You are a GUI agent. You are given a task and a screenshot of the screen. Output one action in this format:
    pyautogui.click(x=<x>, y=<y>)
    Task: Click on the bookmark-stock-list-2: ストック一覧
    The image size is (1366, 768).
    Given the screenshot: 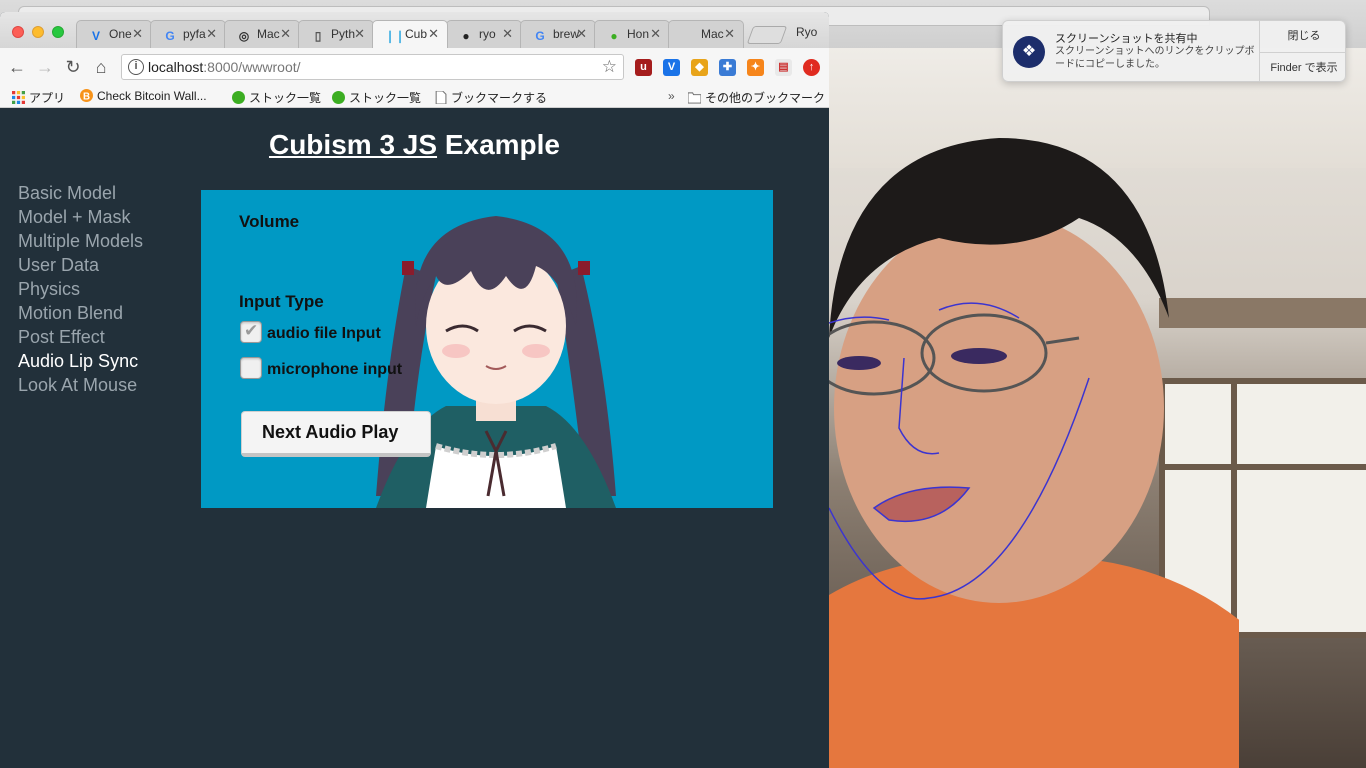 What is the action you would take?
    pyautogui.click(x=376, y=97)
    